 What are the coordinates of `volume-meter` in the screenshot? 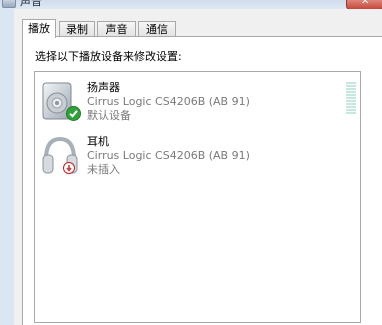 It's located at (351, 98).